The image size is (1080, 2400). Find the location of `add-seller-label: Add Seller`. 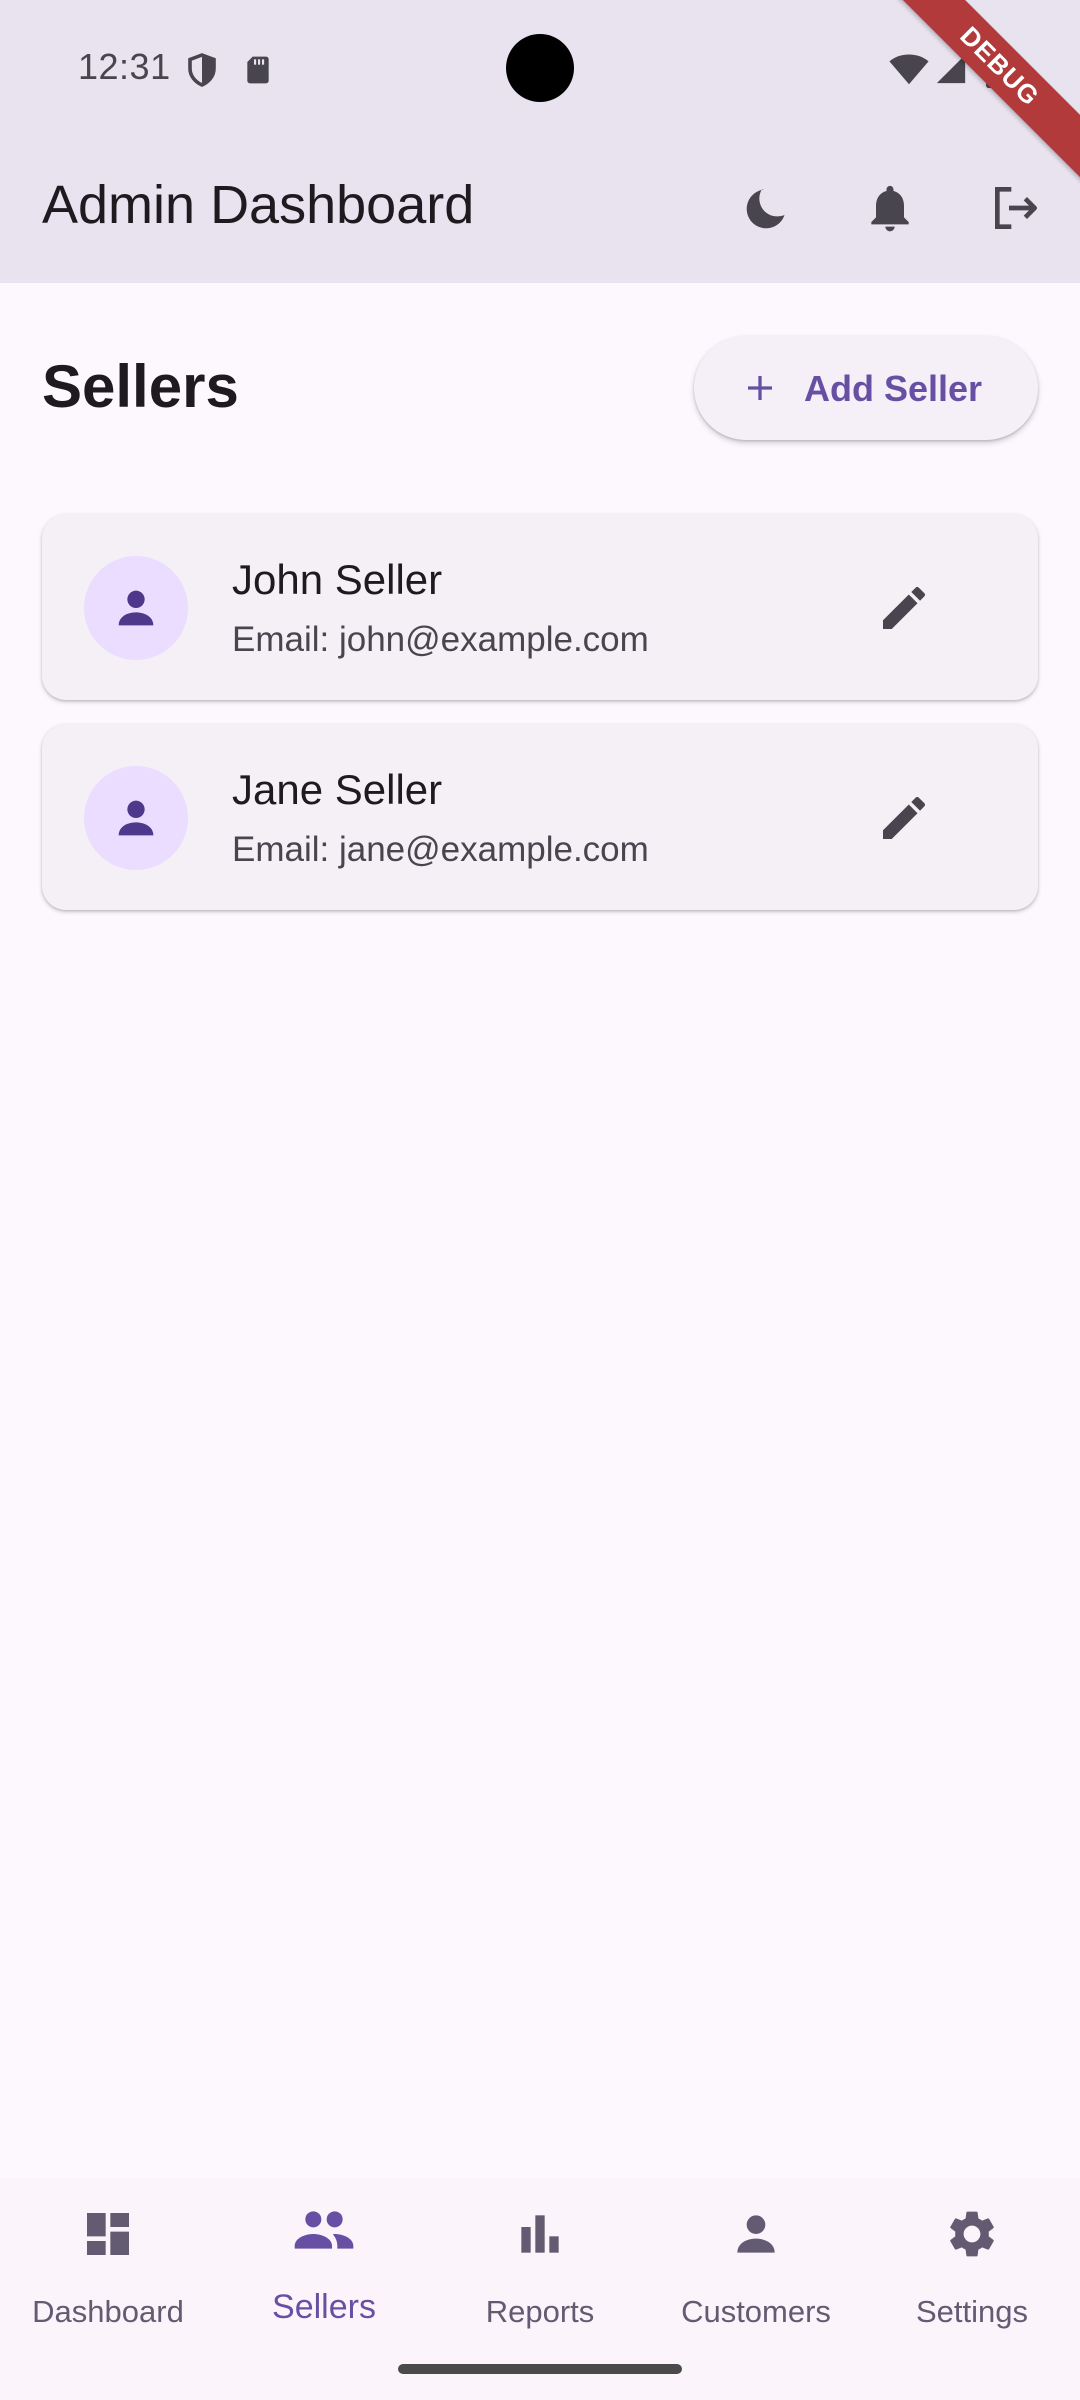

add-seller-label: Add Seller is located at coordinates (893, 388).